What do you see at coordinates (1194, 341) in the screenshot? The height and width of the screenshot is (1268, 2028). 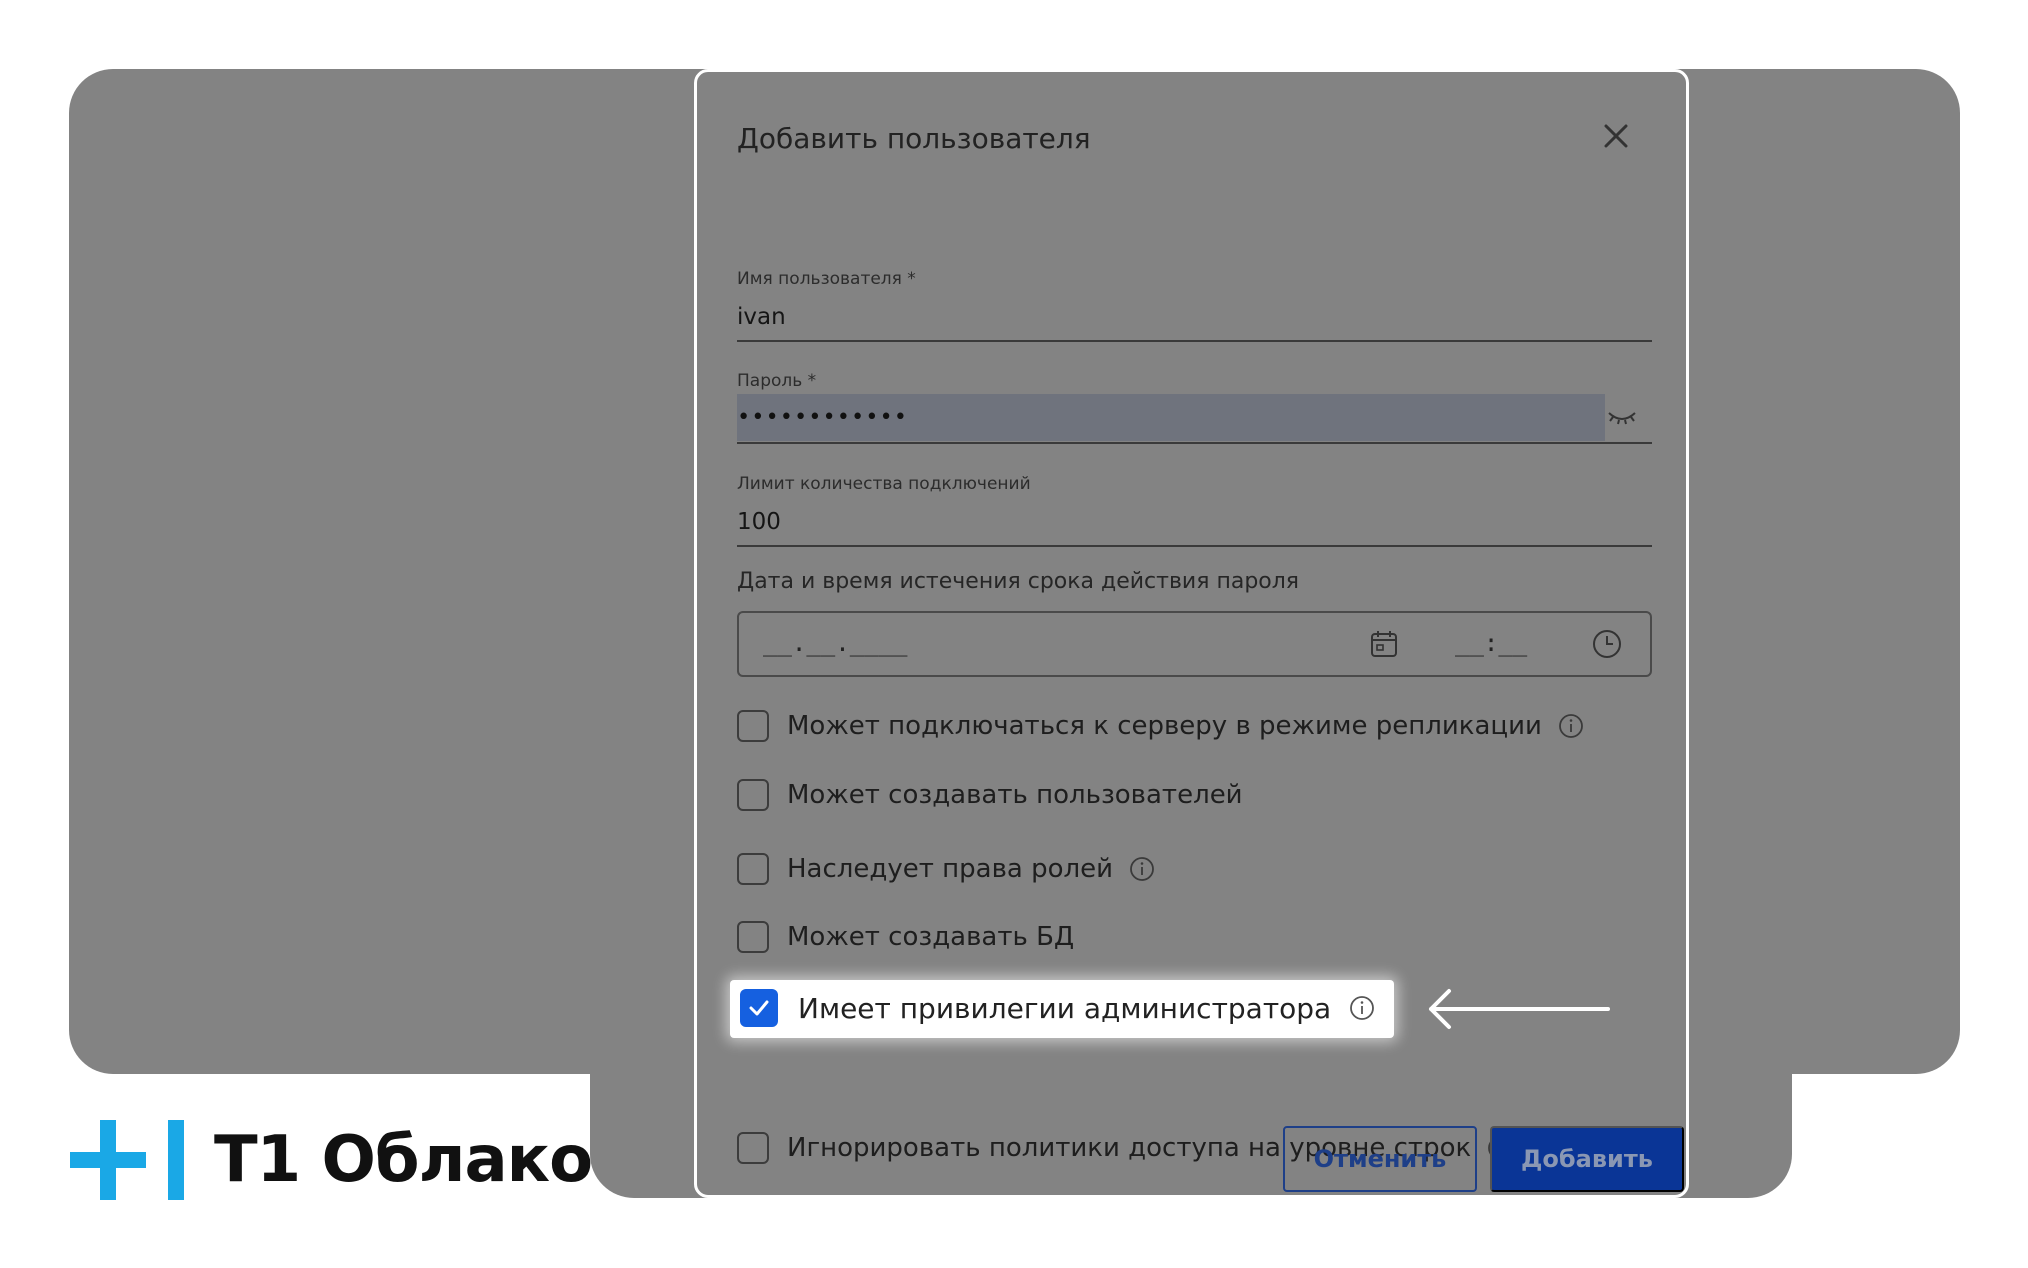 I see `username-underline` at bounding box center [1194, 341].